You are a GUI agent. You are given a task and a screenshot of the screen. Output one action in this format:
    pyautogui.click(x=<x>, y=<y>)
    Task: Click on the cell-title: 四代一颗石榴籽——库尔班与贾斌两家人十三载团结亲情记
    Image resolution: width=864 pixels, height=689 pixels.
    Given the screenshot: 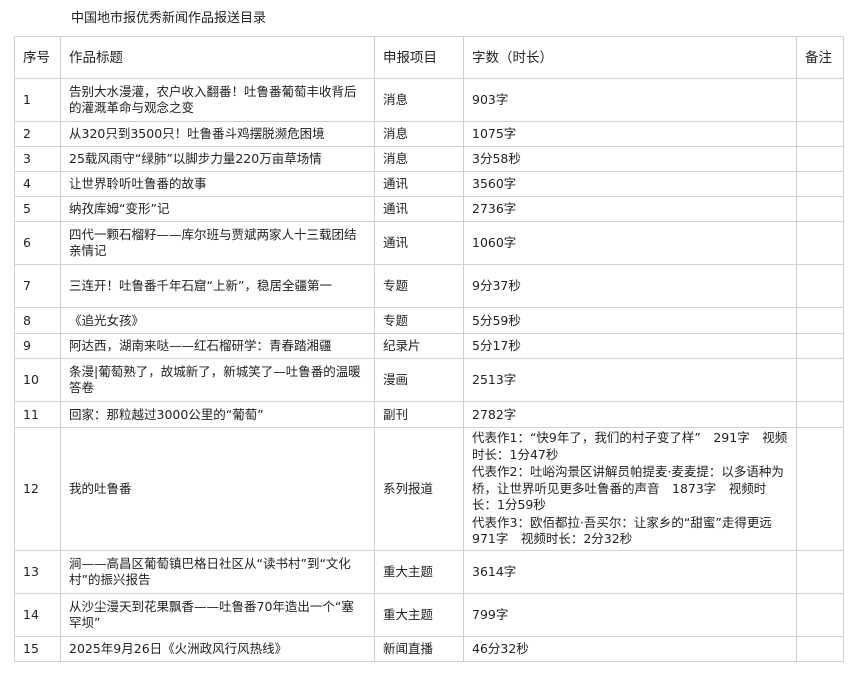 What is the action you would take?
    pyautogui.click(x=217, y=243)
    